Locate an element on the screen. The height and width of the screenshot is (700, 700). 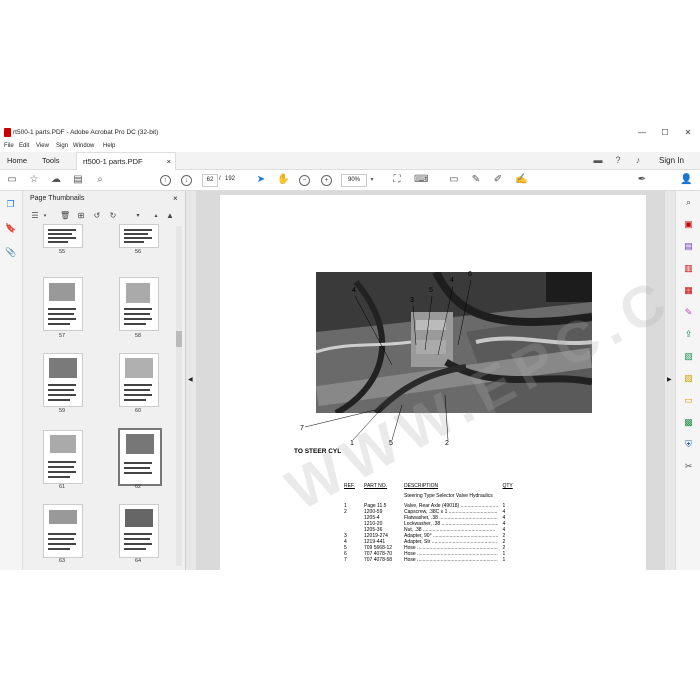
comment-icon: ▭ is located at coordinates (454, 180).